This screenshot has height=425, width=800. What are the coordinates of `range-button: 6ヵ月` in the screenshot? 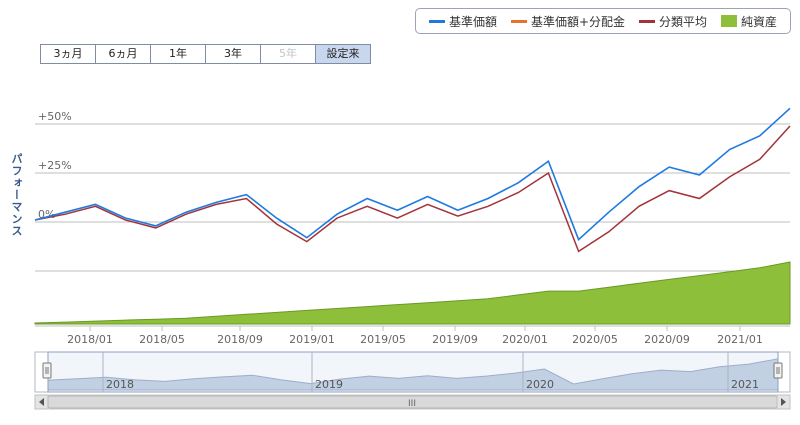 It's located at (123, 54).